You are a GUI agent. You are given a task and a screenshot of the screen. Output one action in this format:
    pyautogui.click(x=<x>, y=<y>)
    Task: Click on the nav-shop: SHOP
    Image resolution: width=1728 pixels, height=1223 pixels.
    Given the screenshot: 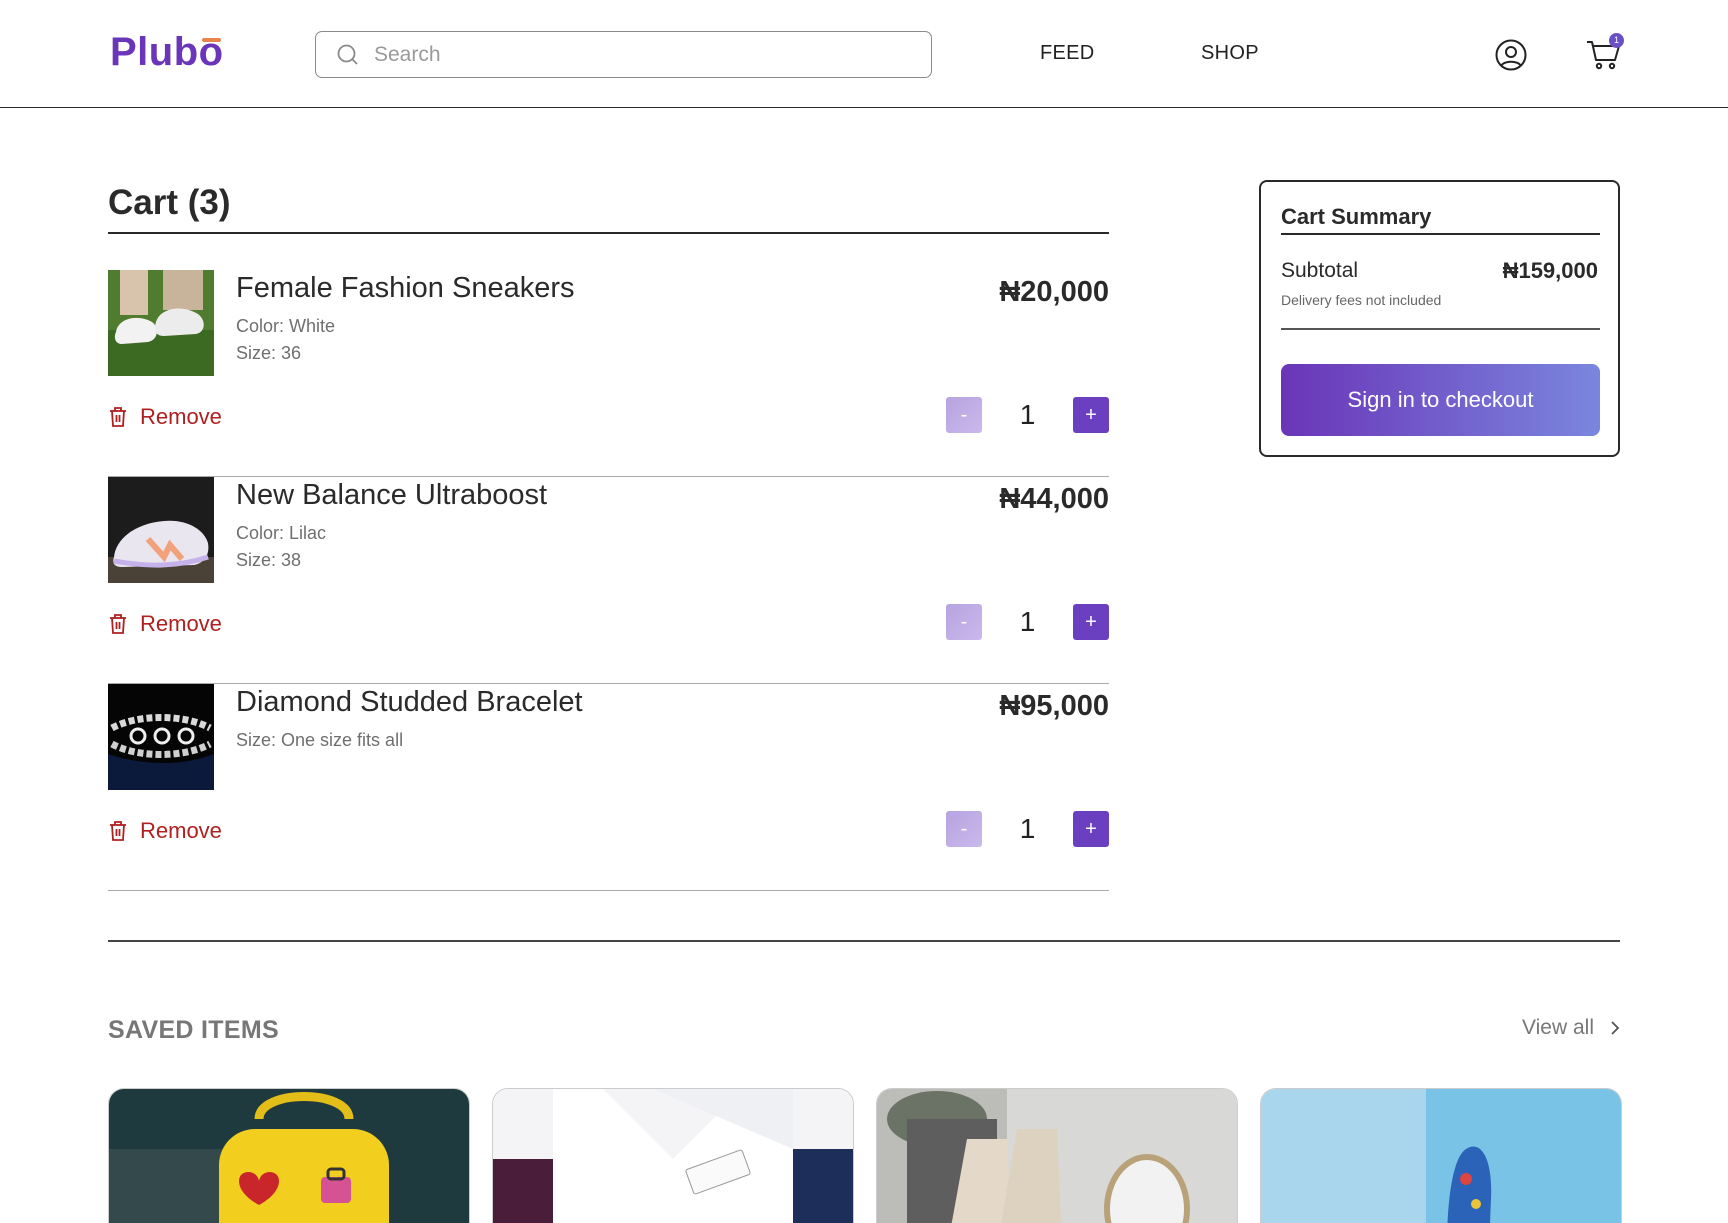 What is the action you would take?
    pyautogui.click(x=1230, y=53)
    